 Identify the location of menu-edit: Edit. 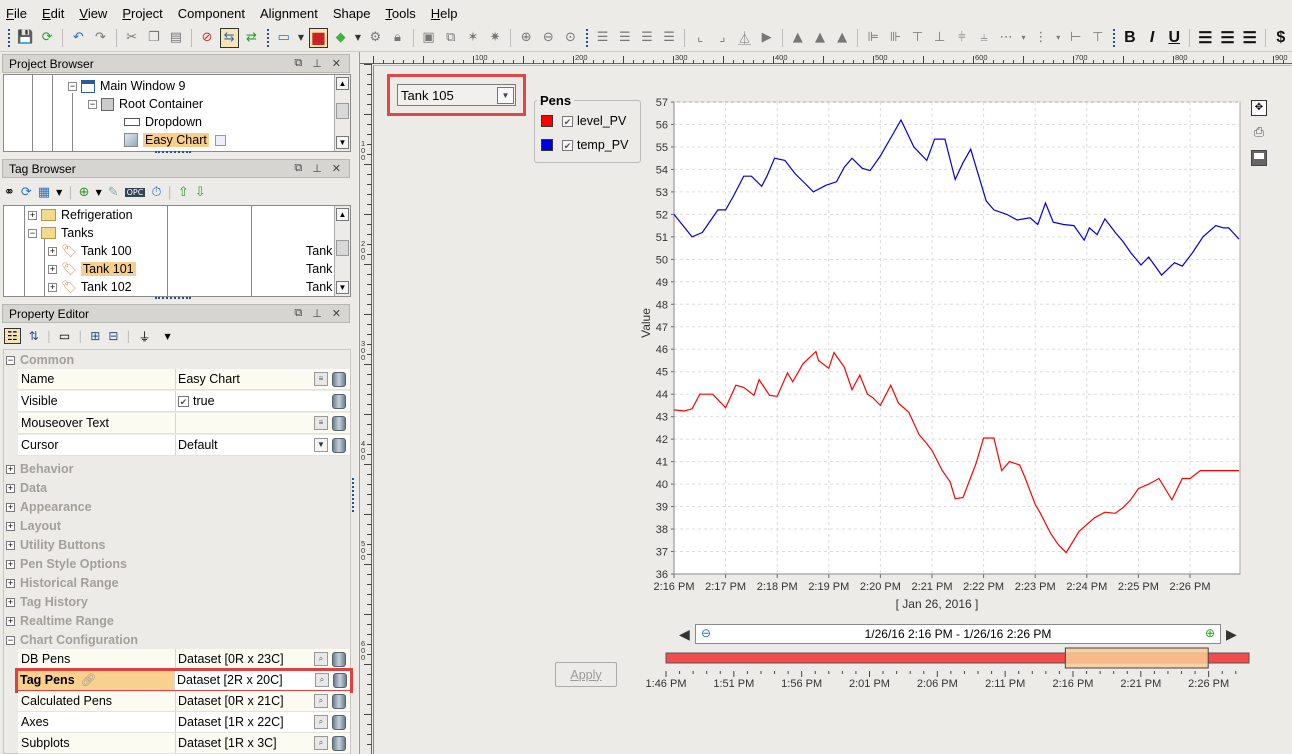
(53, 13).